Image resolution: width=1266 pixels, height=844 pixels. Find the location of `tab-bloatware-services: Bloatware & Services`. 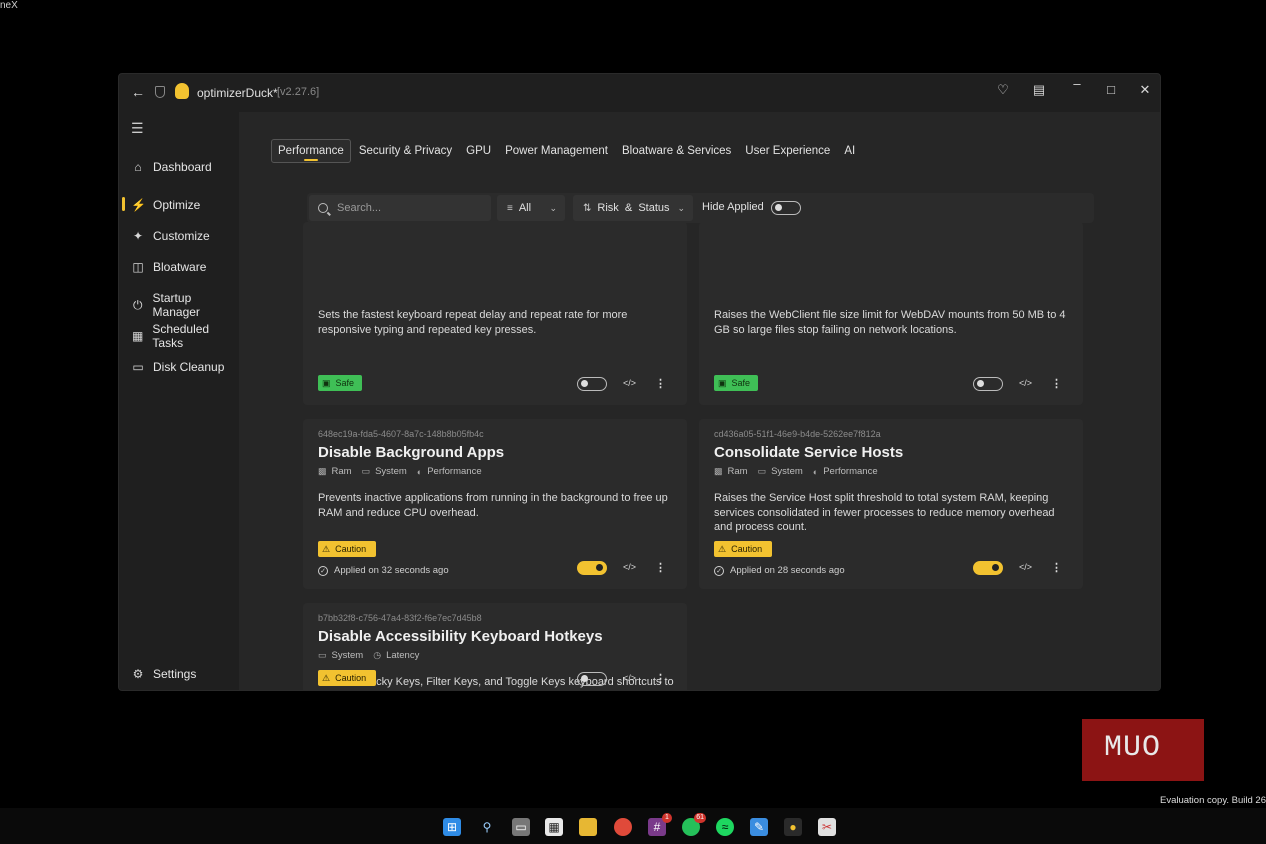

tab-bloatware-services: Bloatware & Services is located at coordinates (676, 151).